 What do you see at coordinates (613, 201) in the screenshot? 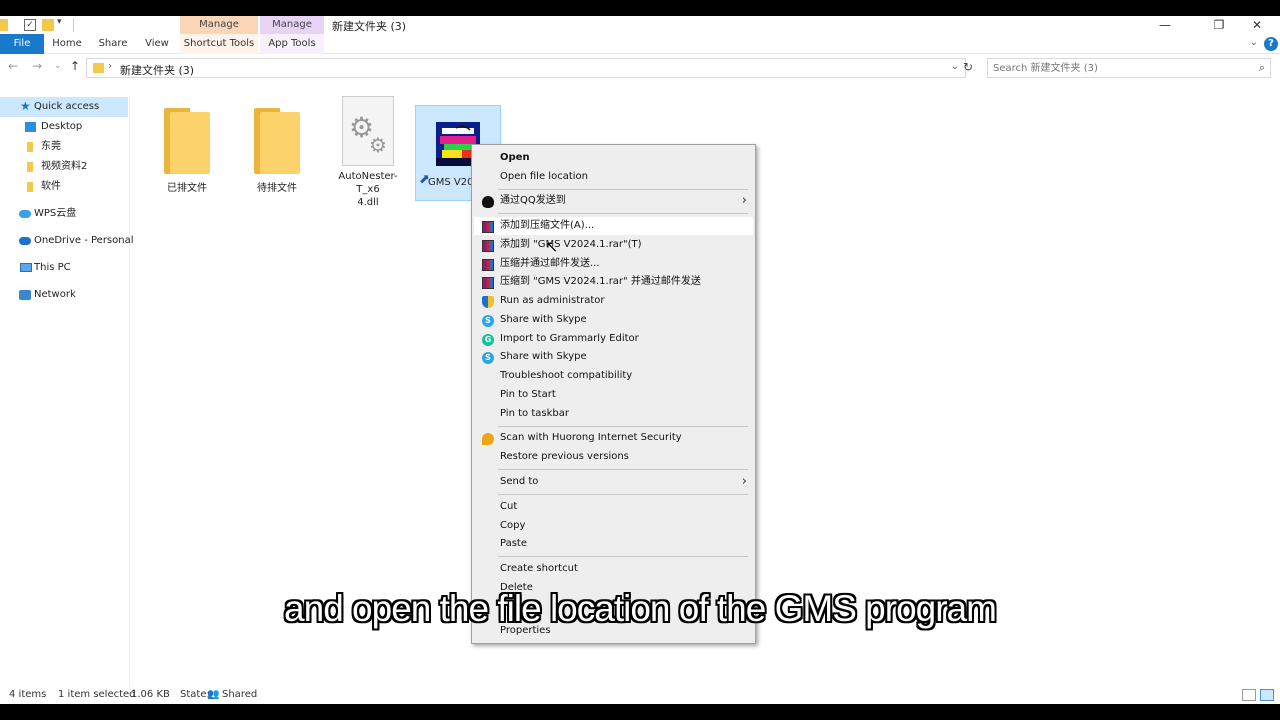
I see `menu-item-qq-send: 通过QQ发送到 ›` at bounding box center [613, 201].